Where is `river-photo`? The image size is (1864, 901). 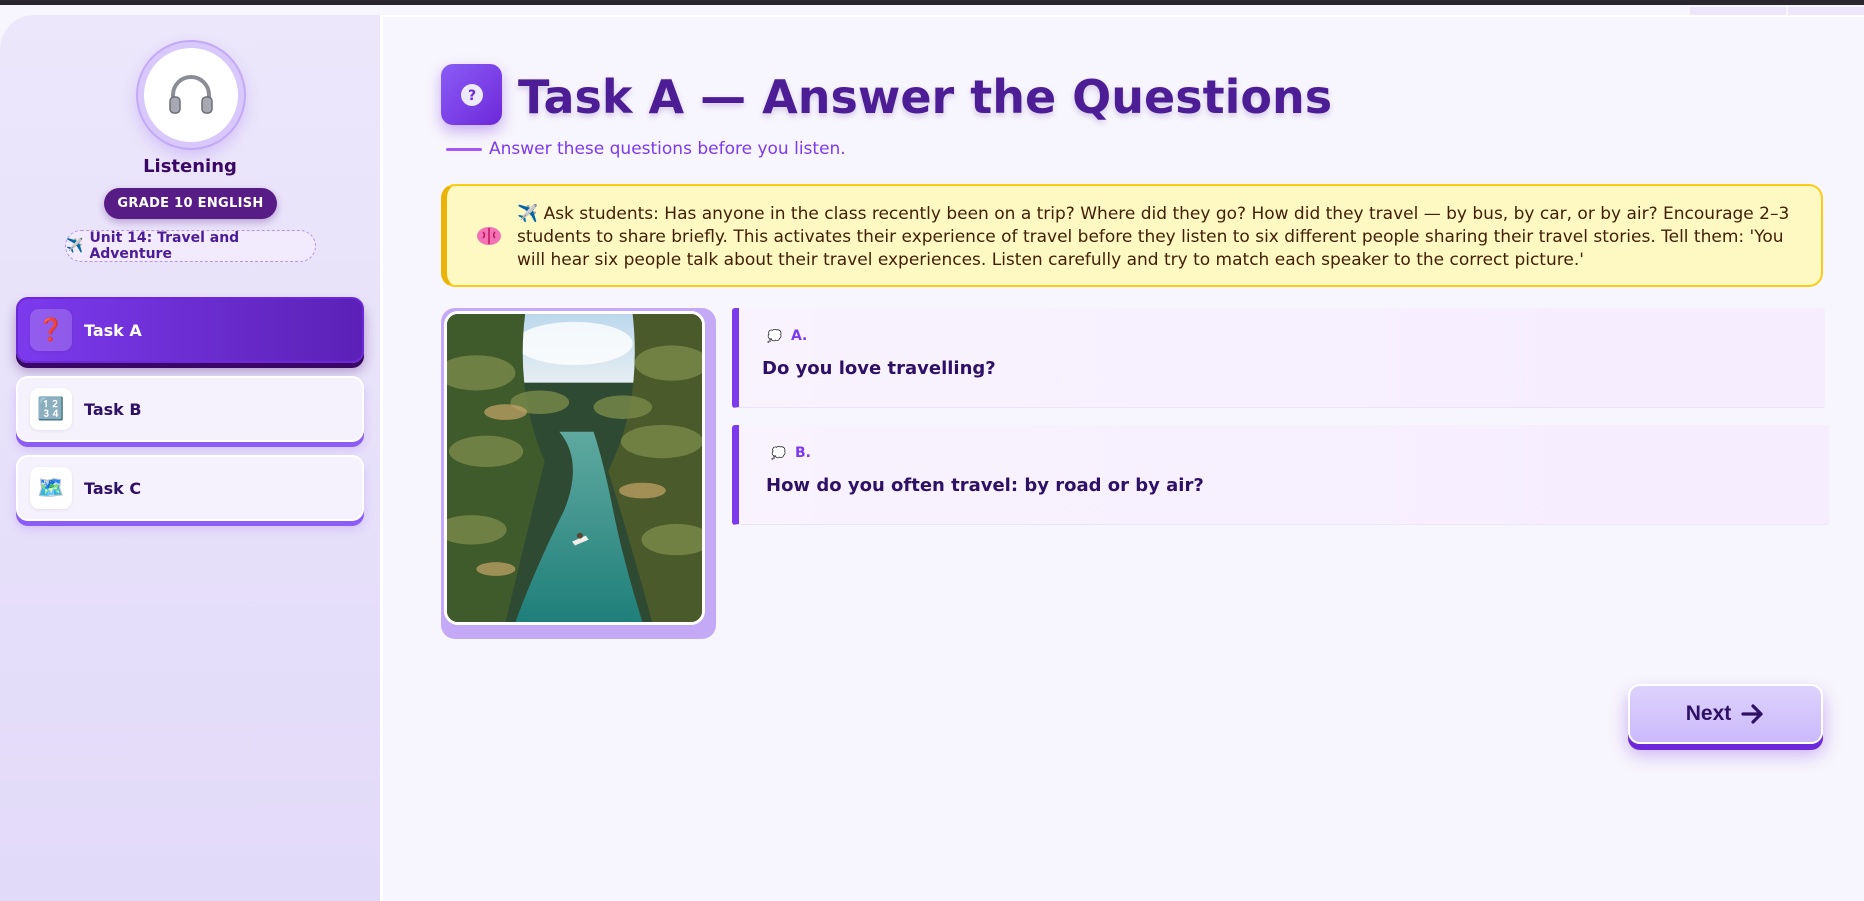 river-photo is located at coordinates (574, 468).